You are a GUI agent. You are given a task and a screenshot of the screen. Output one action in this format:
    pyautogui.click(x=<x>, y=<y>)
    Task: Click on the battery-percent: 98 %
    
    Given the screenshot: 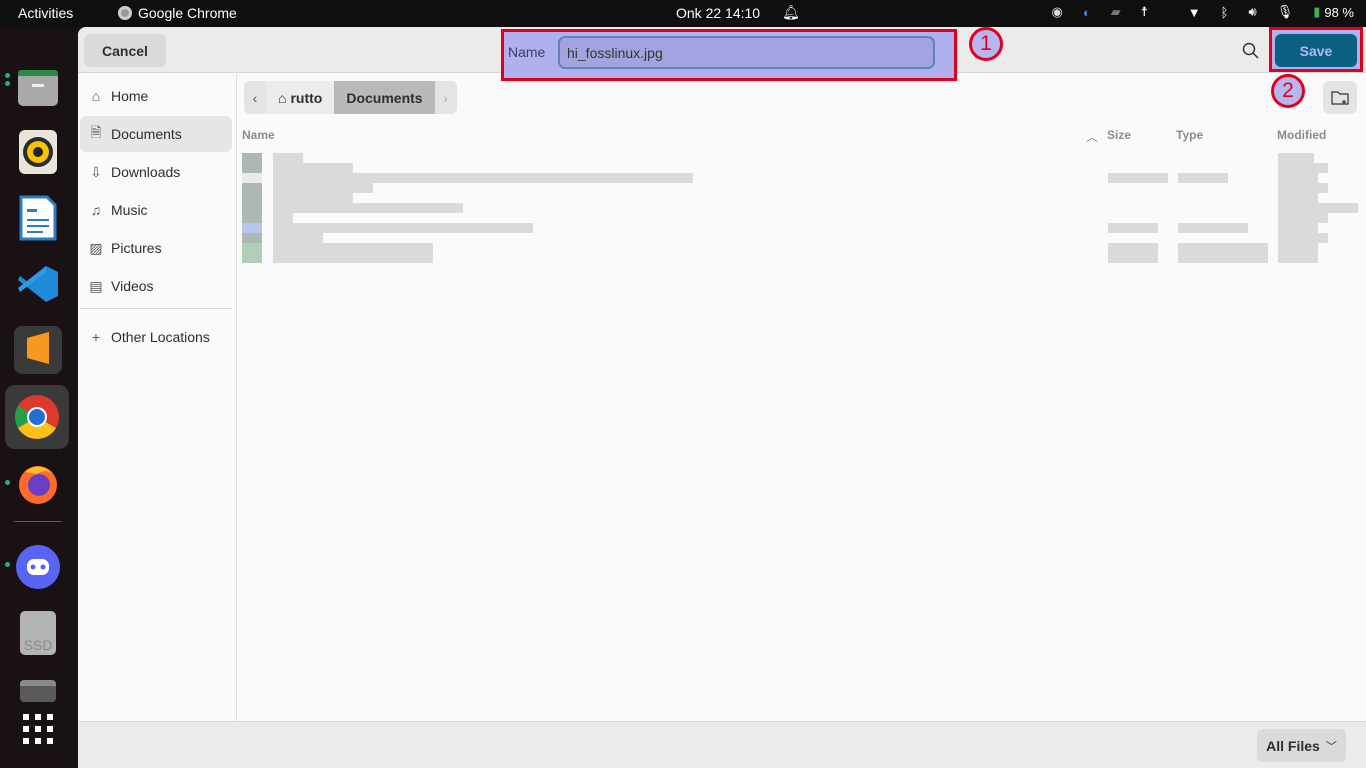 What is the action you would take?
    pyautogui.click(x=1339, y=12)
    